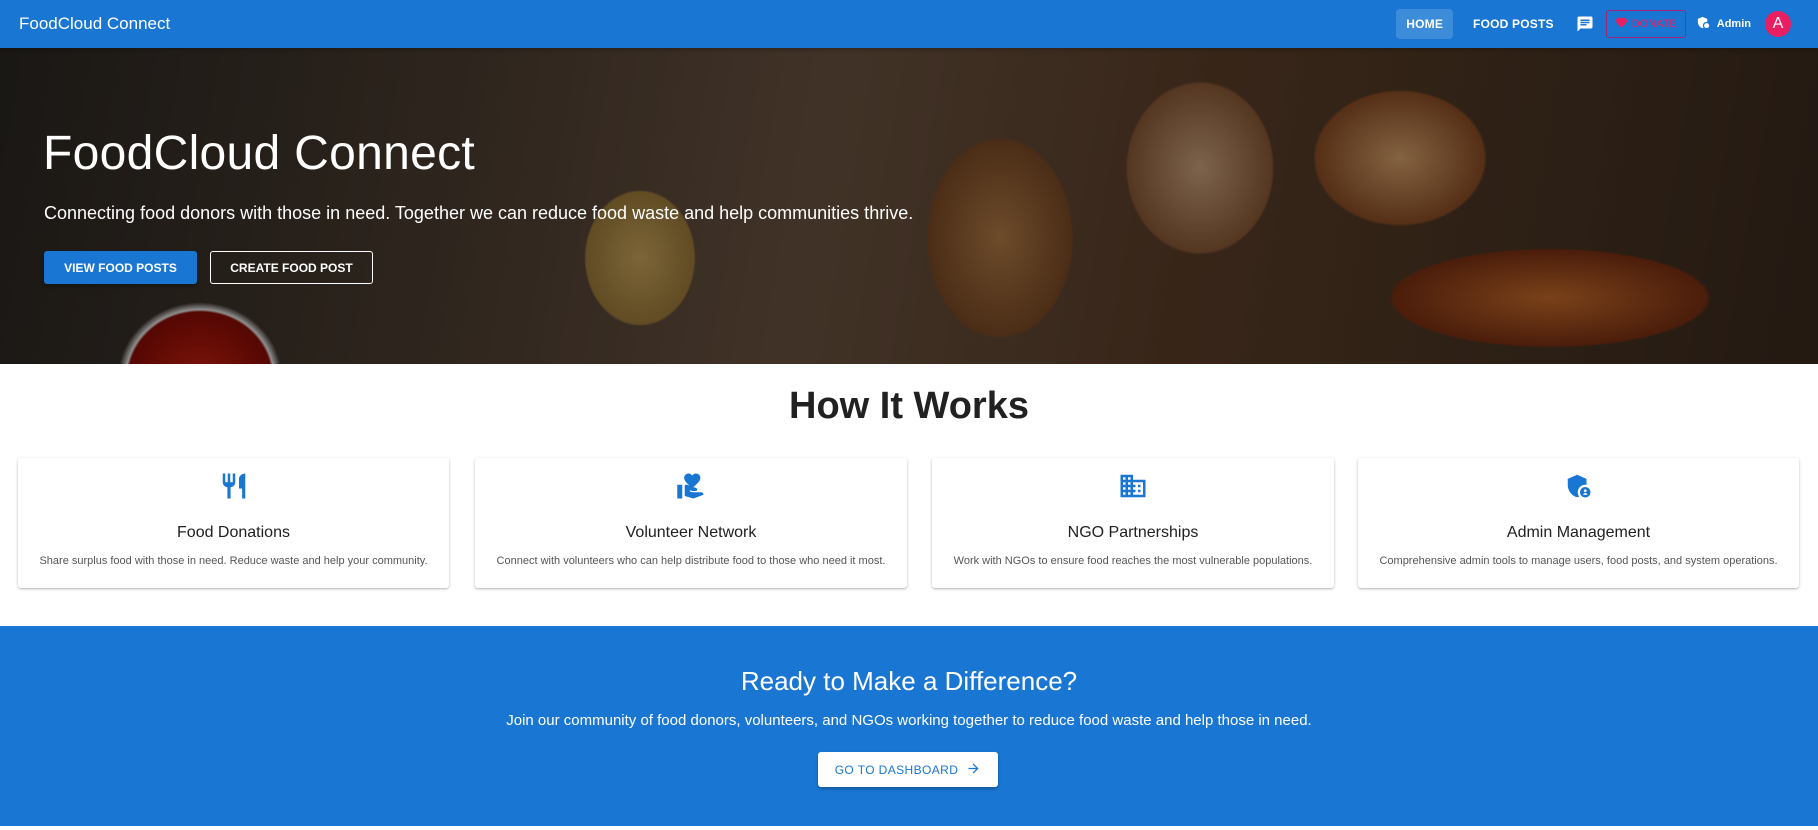 Image resolution: width=1818 pixels, height=830 pixels. Describe the element at coordinates (1654, 24) in the screenshot. I see `donate-label: DONATE` at that location.